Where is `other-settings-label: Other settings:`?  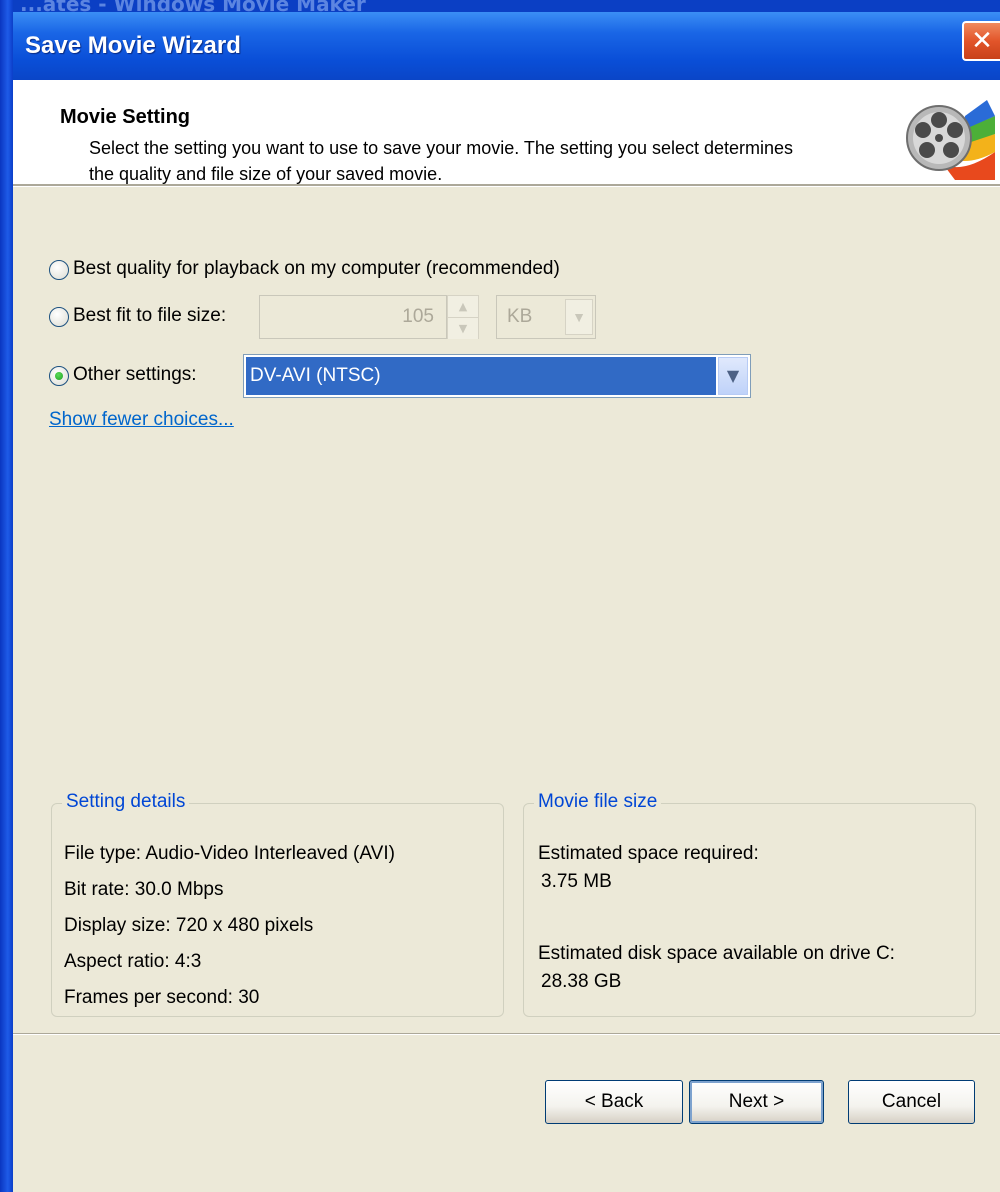 other-settings-label: Other settings: is located at coordinates (135, 375).